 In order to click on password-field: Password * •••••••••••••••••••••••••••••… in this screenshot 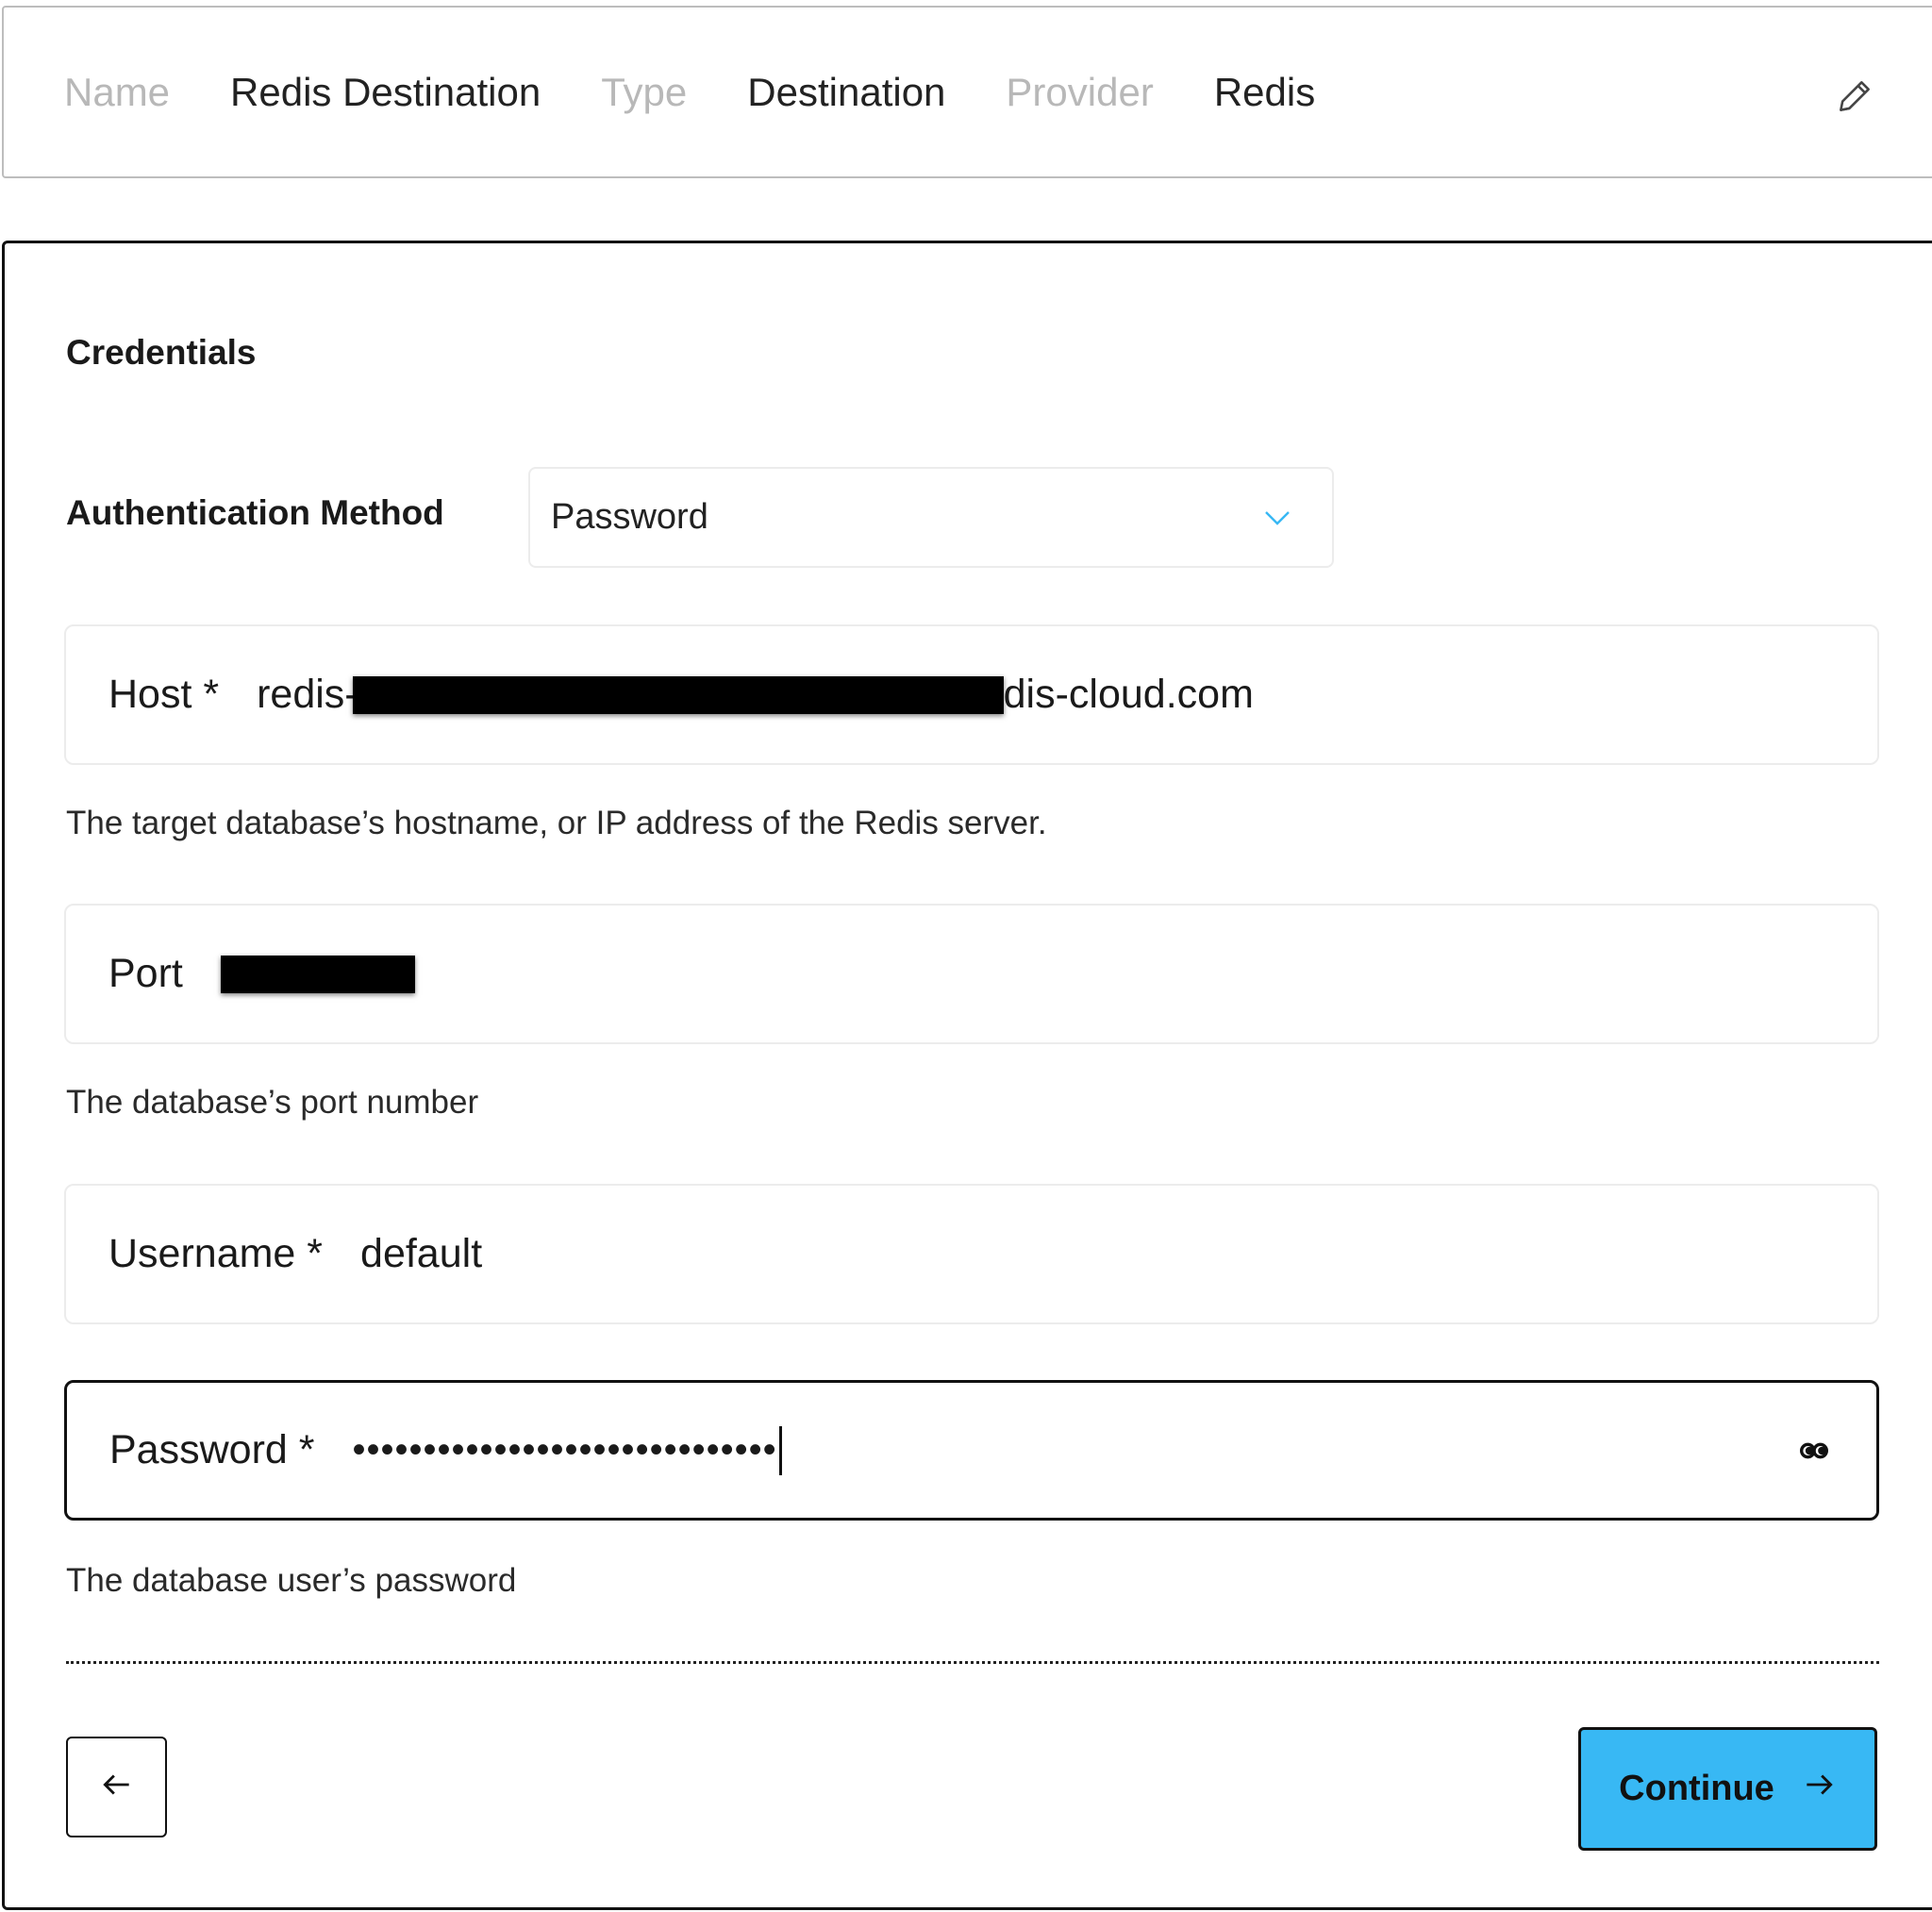, I will do `click(971, 1450)`.